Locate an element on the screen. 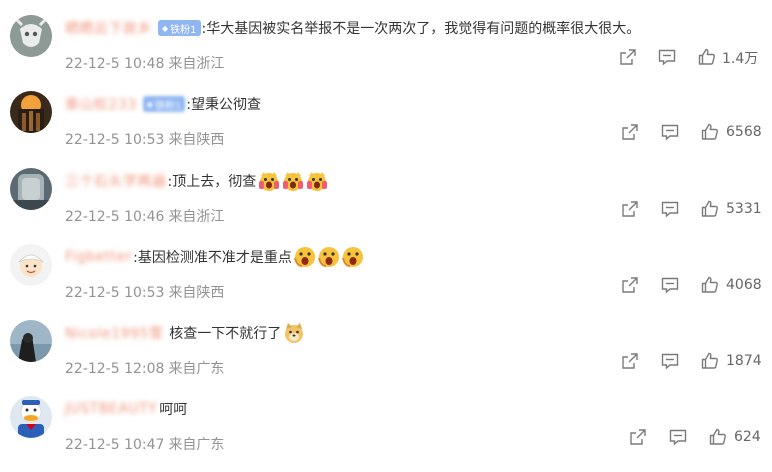 Image resolution: width=772 pixels, height=472 pixels. comment-time: 22-12-5 10:46 is located at coordinates (115, 217).